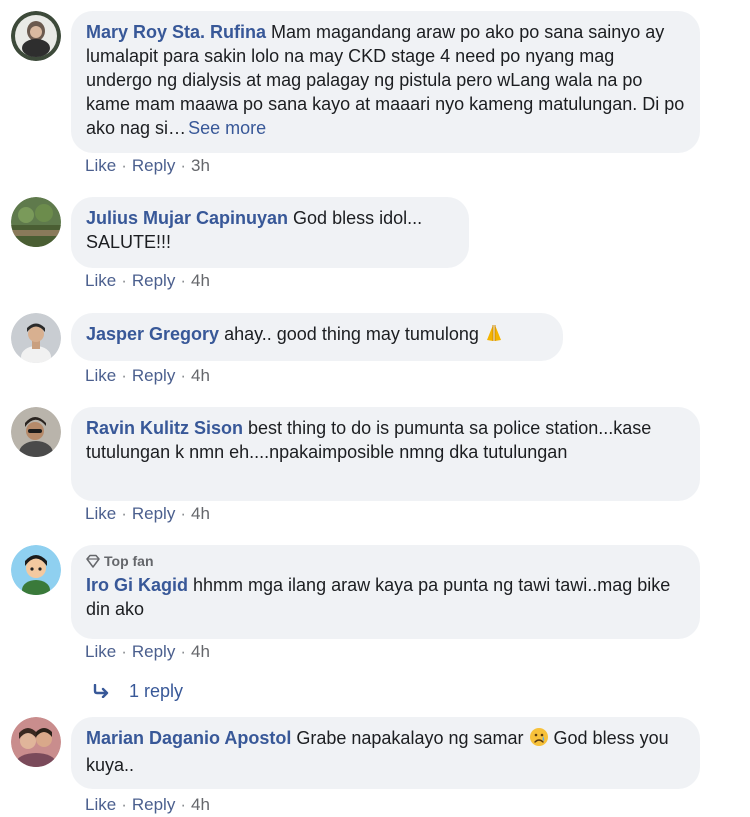 The height and width of the screenshot is (817, 750). What do you see at coordinates (410, 738) in the screenshot?
I see `comment-text: Grabe napakalayo ng samar` at bounding box center [410, 738].